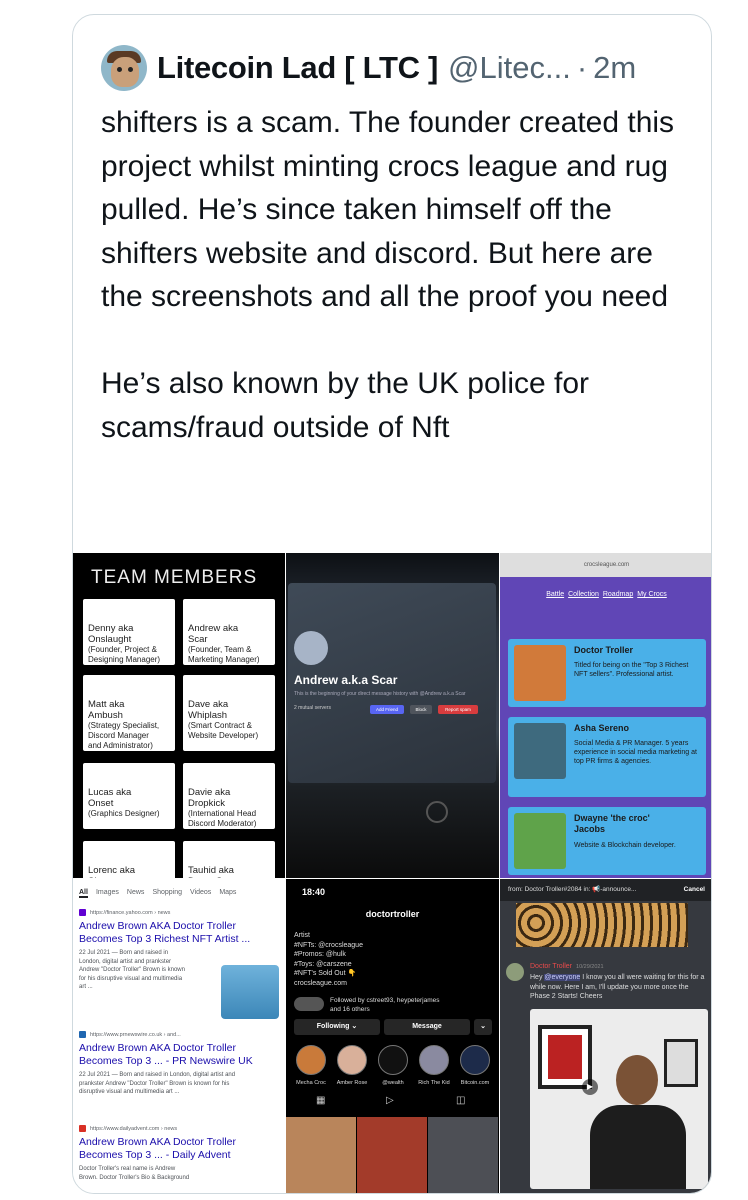 Image resolution: width=748 pixels, height=1200 pixels. Describe the element at coordinates (312, 708) in the screenshot. I see `mutual-servers: 2 mutual servers` at that location.